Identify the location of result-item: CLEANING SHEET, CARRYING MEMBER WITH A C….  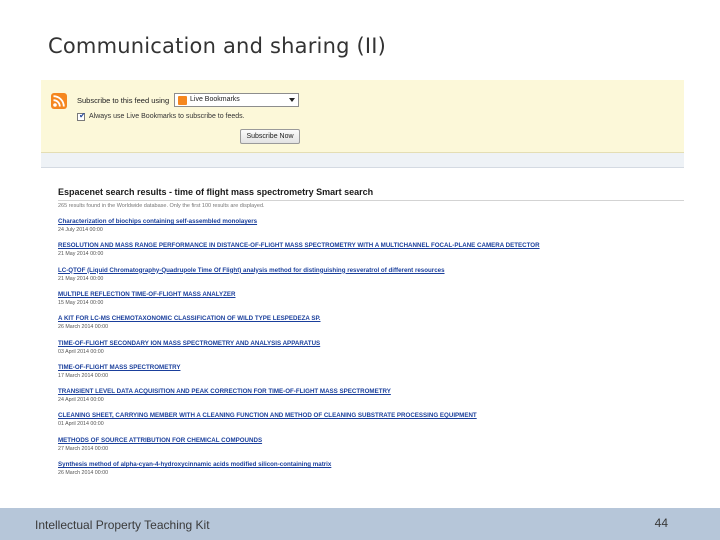
(358, 424).